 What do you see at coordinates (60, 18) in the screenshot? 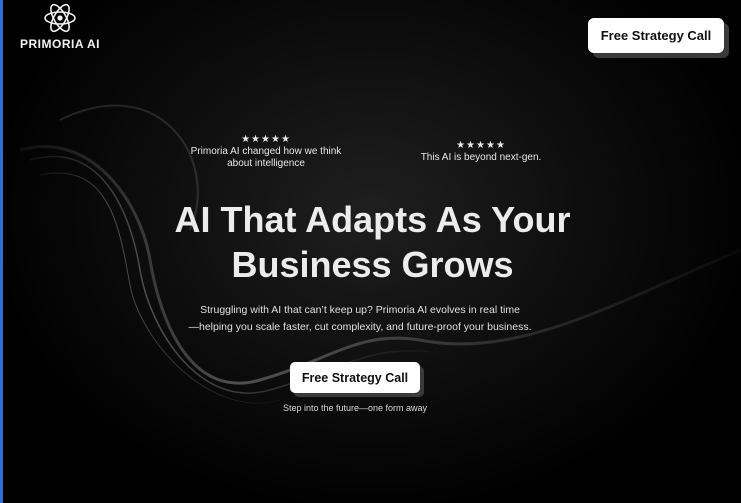
I see `atom-icon` at bounding box center [60, 18].